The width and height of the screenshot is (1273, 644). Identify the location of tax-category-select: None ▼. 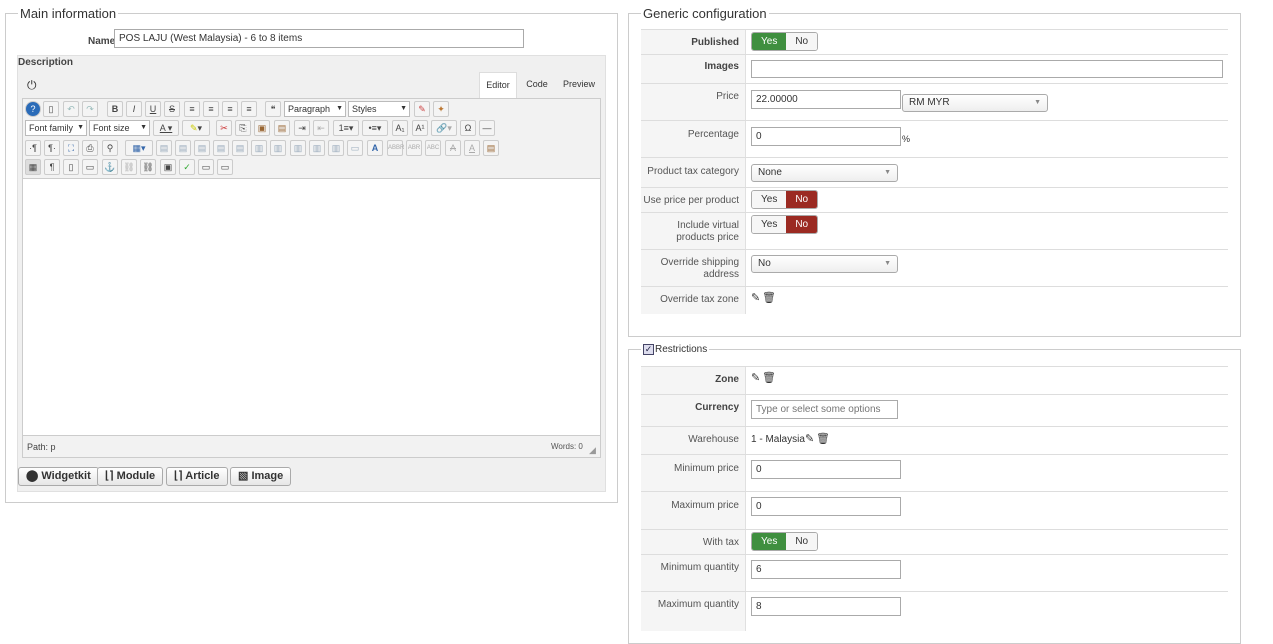
(824, 173).